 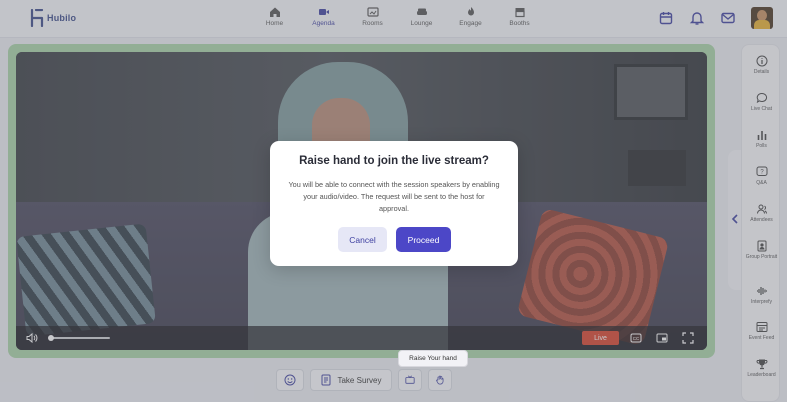 What do you see at coordinates (362, 239) in the screenshot?
I see `cancel-button: Cancel` at bounding box center [362, 239].